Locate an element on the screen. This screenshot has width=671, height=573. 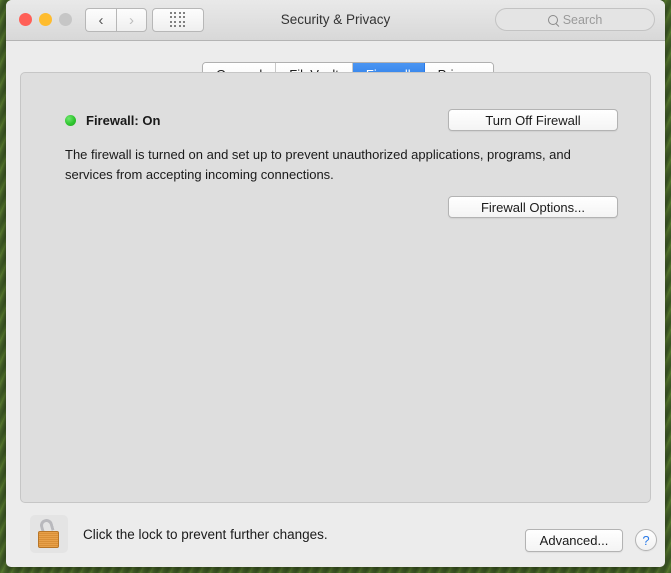
turn-off-firewall-button: Turn Off Firewall is located at coordinates (533, 120).